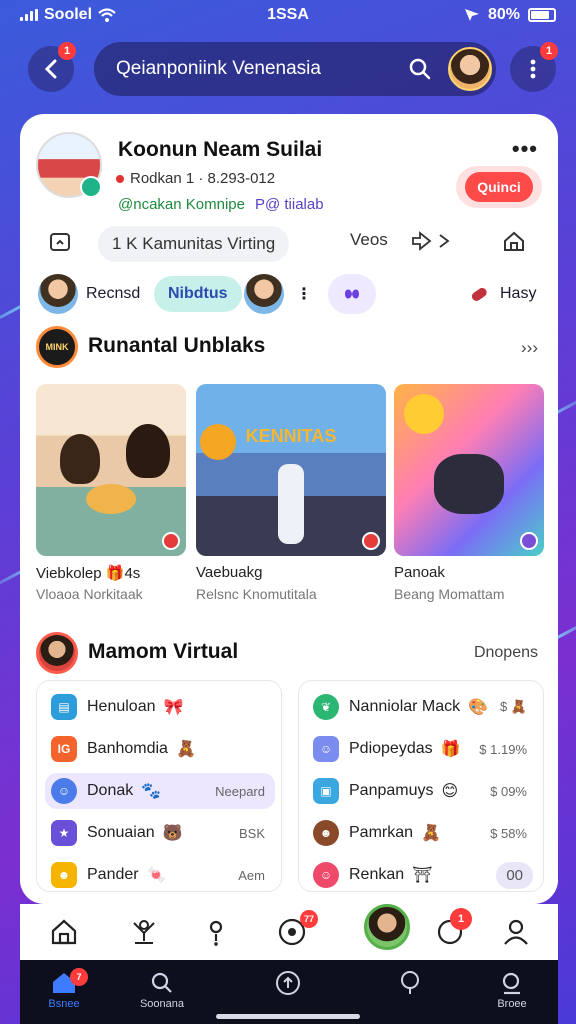  I want to click on search-bar: Qeianponiink Venenasia, so click(295, 69).